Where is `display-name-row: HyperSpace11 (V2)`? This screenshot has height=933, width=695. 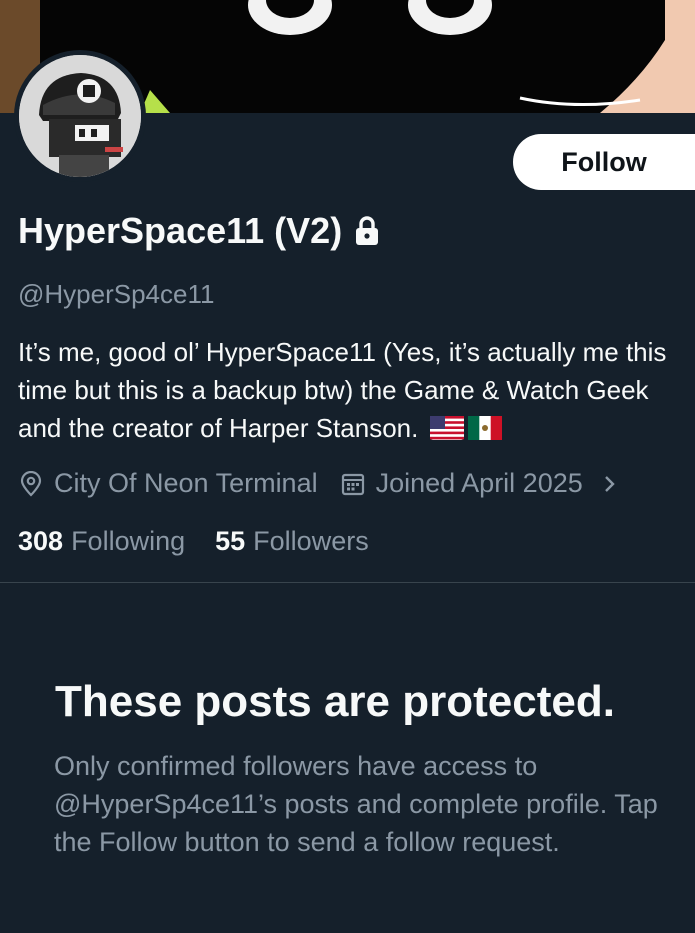 display-name-row: HyperSpace11 (V2) is located at coordinates (199, 231).